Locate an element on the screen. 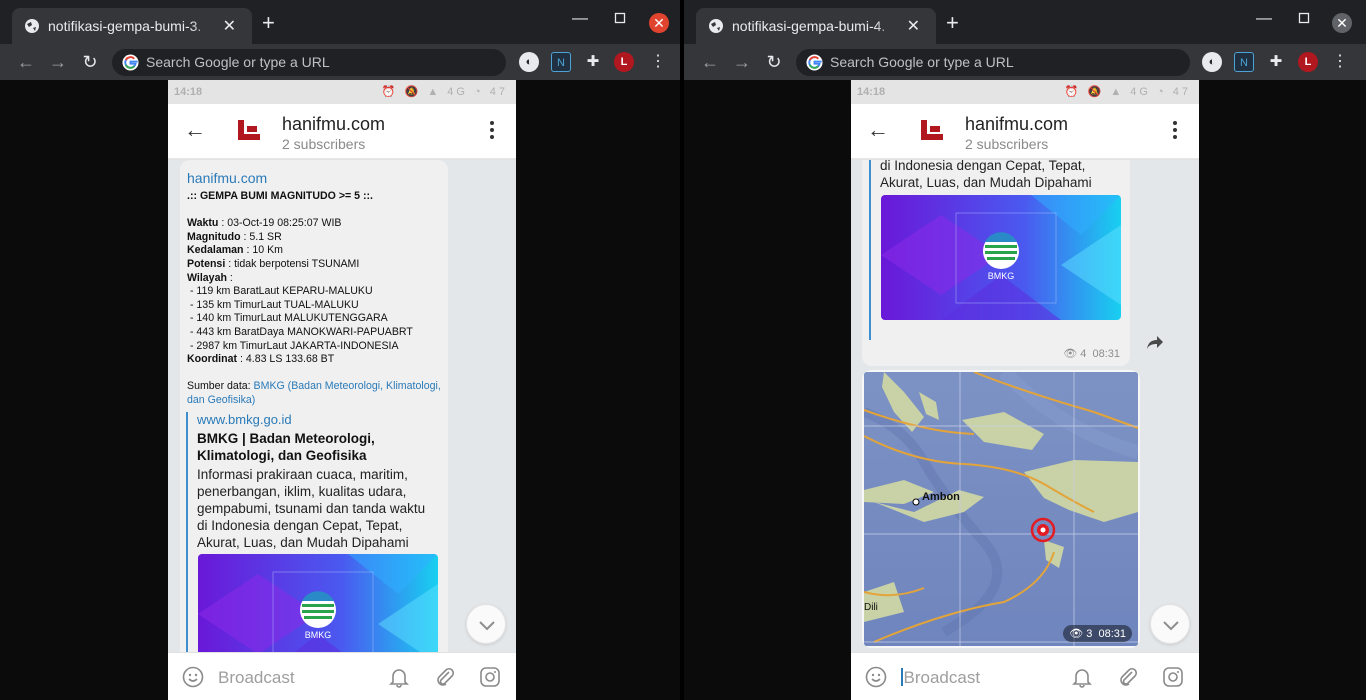  tab-title: notifikasi-gempa-bumi-4. is located at coordinates (809, 26).